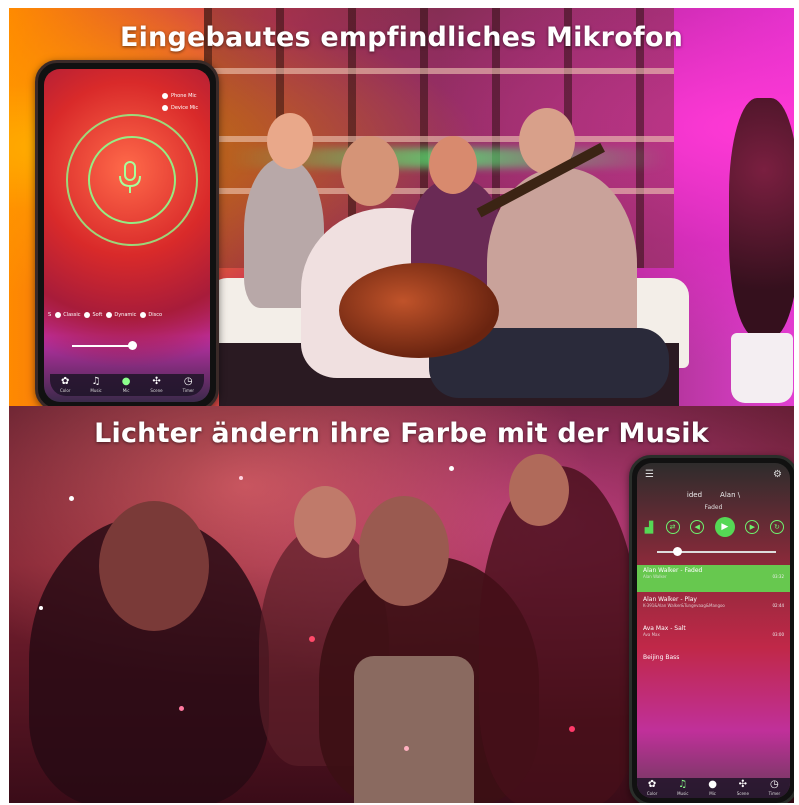  I want to click on mode-label: S, so click(50, 315).